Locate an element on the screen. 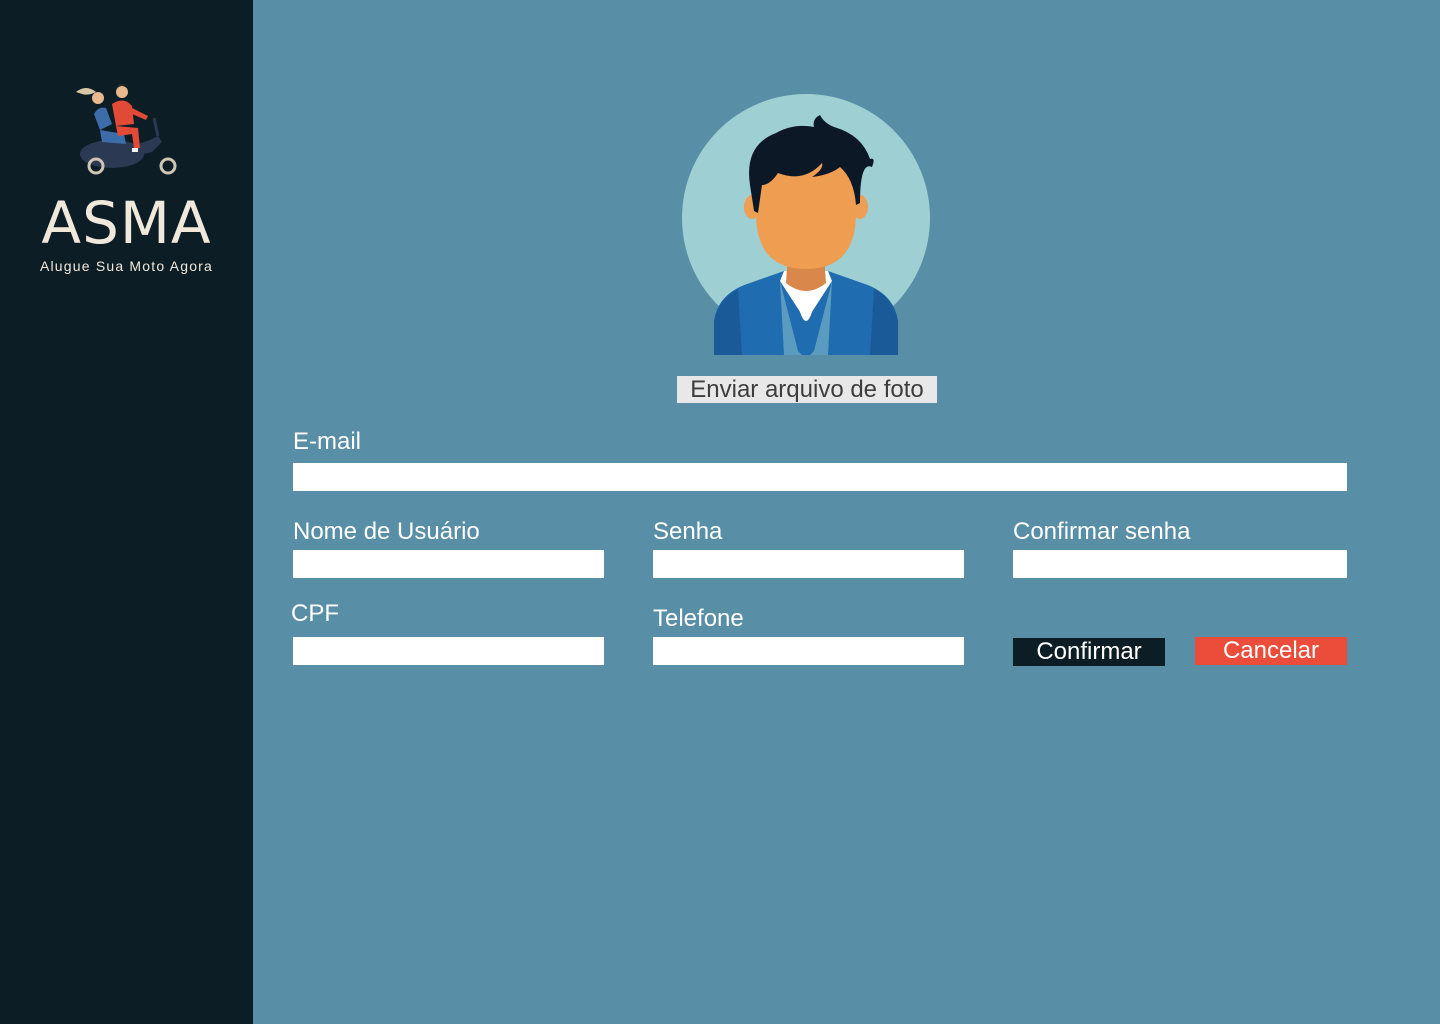  upload-photo-button: Enviar arquivo de foto is located at coordinates (807, 389).